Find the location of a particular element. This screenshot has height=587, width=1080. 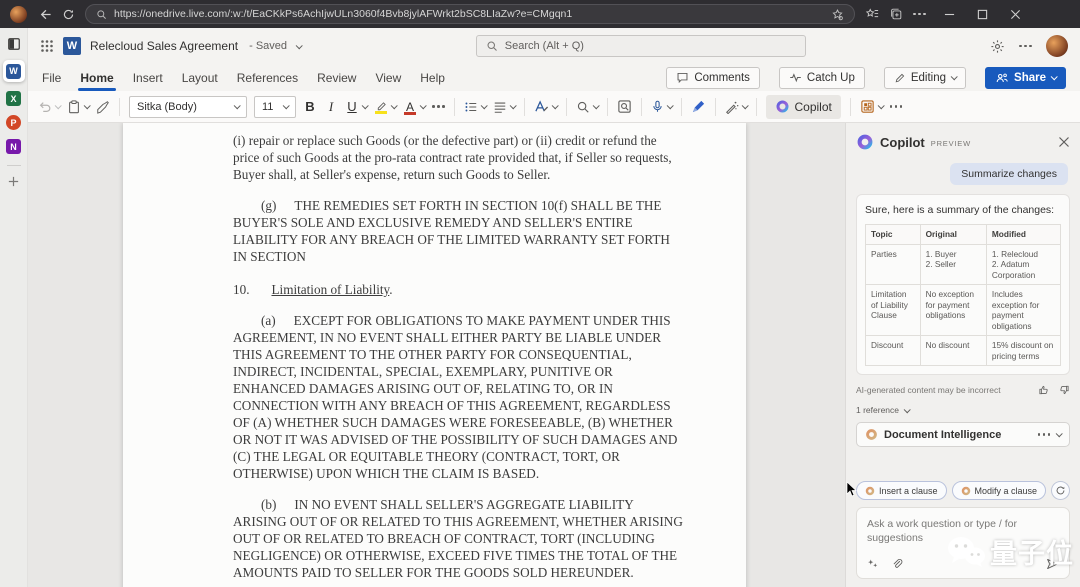

comments-button: Comments is located at coordinates (713, 77).